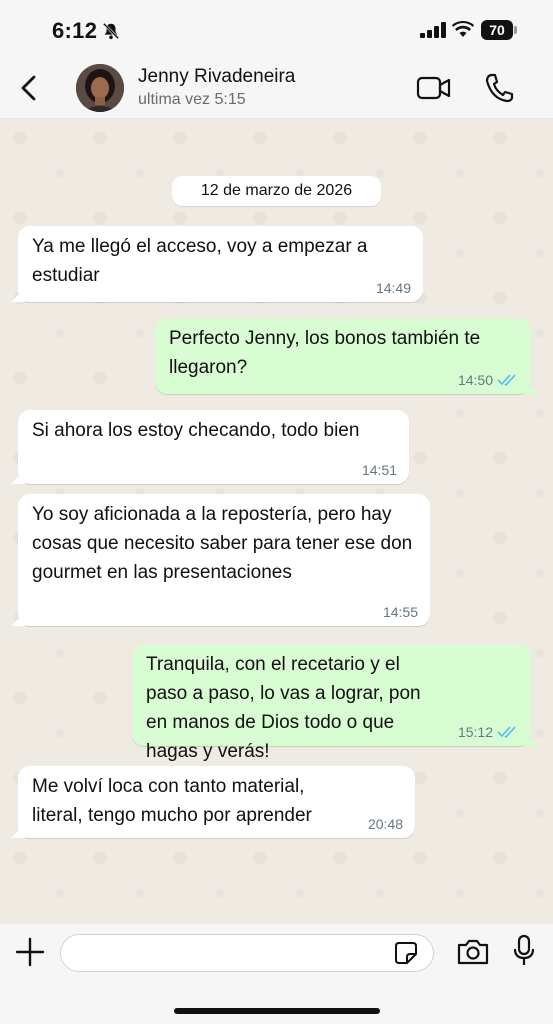  I want to click on plus-icon, so click(30, 952).